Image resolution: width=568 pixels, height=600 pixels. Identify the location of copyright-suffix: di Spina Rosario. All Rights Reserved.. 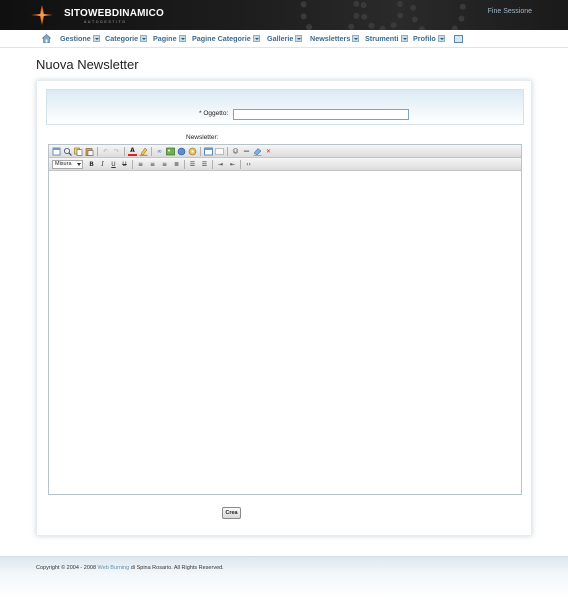
(177, 568).